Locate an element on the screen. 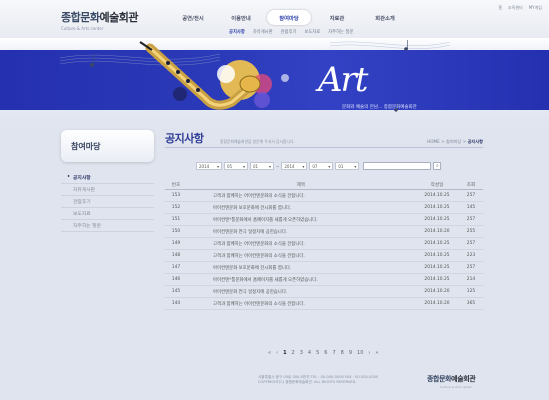 This screenshot has width=549, height=400. table-row: 147 아이컨텐문화 보호문화에 전시회를 엽니다. 2014.10.25 257 is located at coordinates (324, 268).